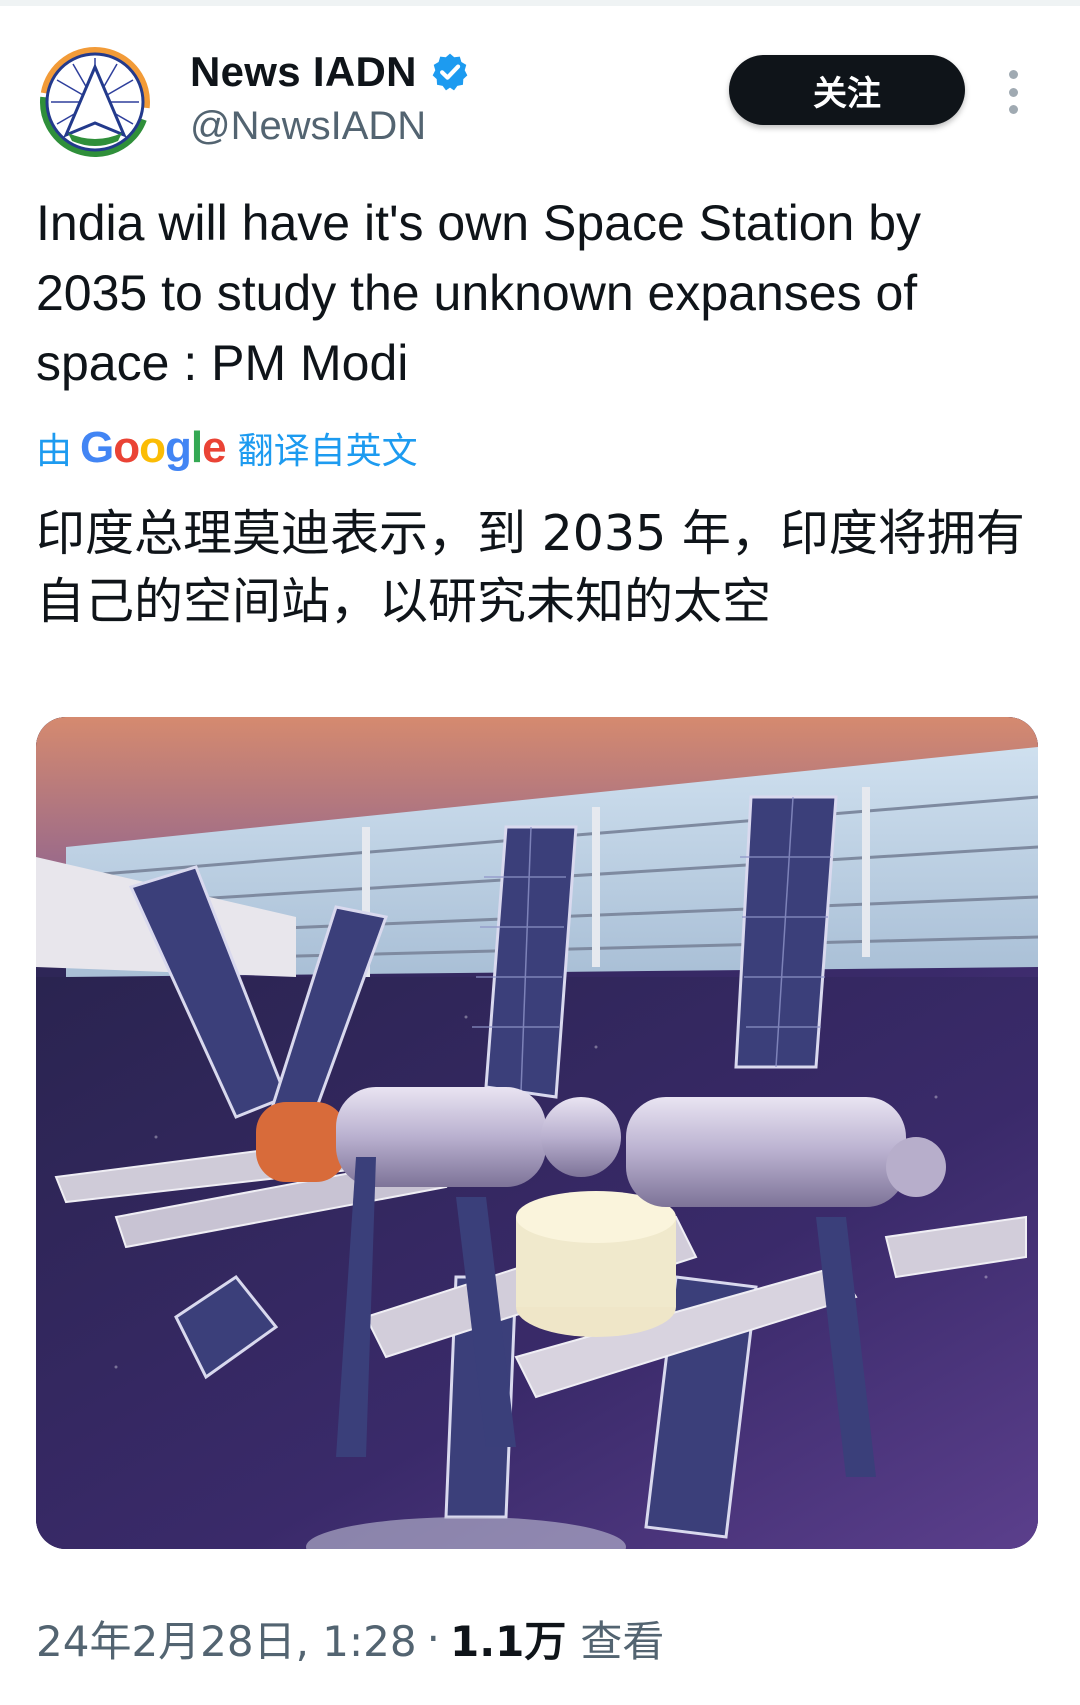 This screenshot has height=1705, width=1080. Describe the element at coordinates (153, 447) in the screenshot. I see `google-logo-icon: Google` at that location.